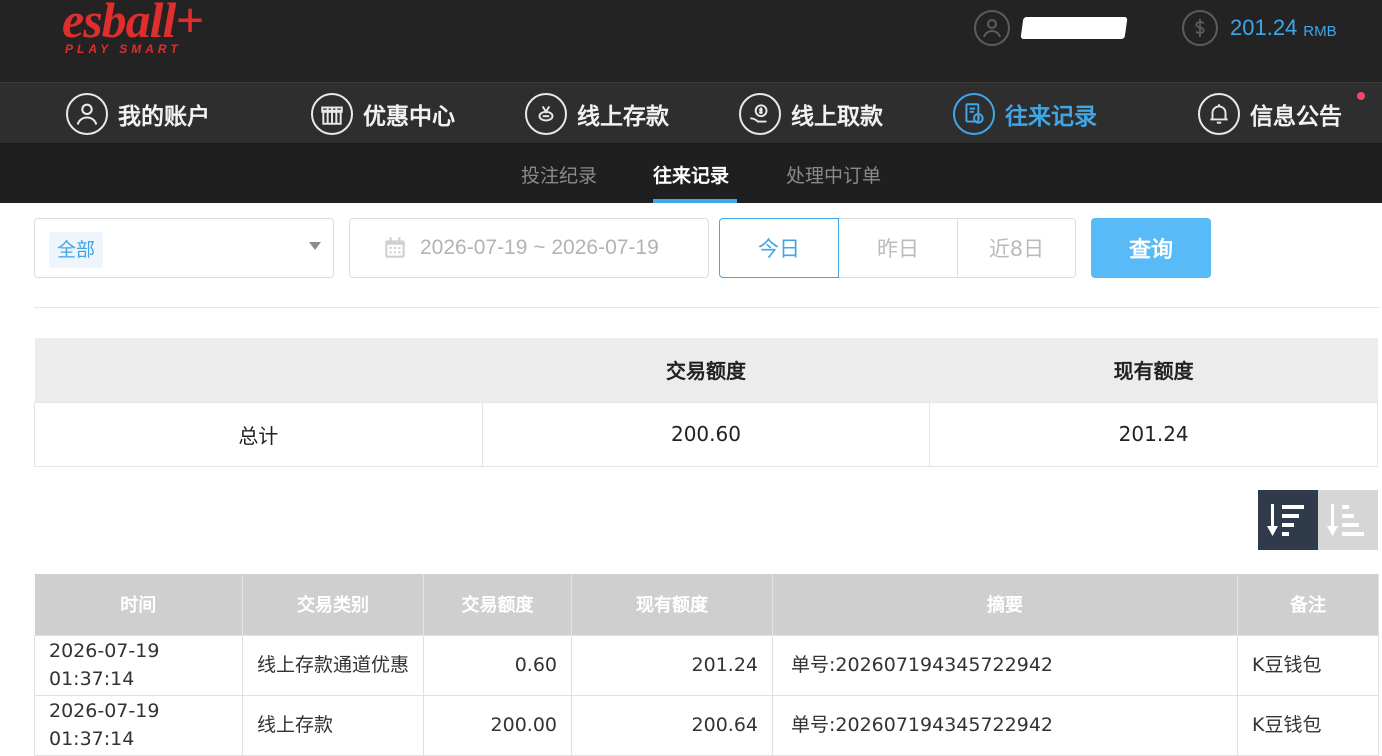 Image resolution: width=1382 pixels, height=756 pixels. What do you see at coordinates (333, 604) in the screenshot?
I see `column-header-type: 交易类别` at bounding box center [333, 604].